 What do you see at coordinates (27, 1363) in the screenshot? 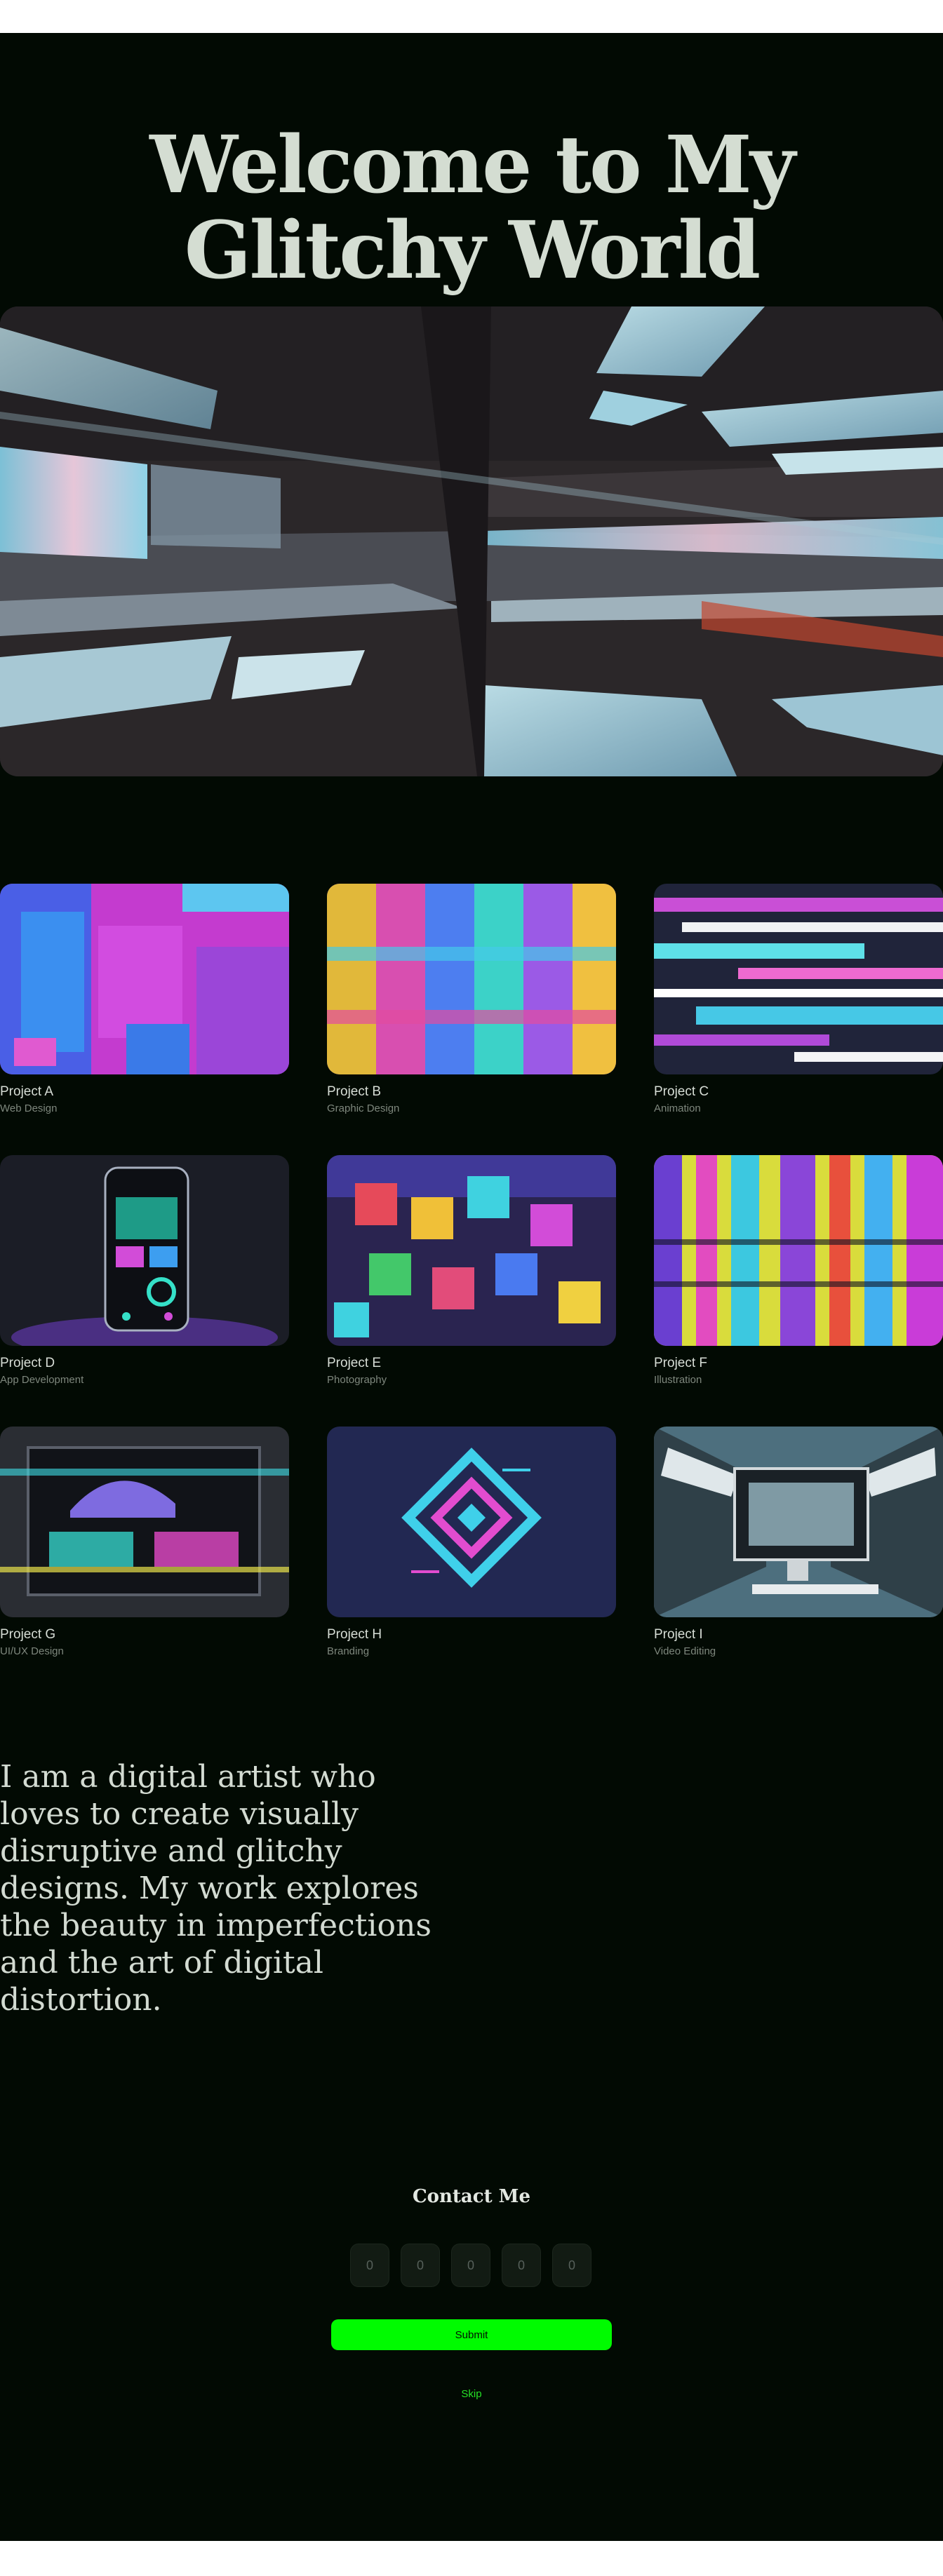
I see `project-title: Project D` at bounding box center [27, 1363].